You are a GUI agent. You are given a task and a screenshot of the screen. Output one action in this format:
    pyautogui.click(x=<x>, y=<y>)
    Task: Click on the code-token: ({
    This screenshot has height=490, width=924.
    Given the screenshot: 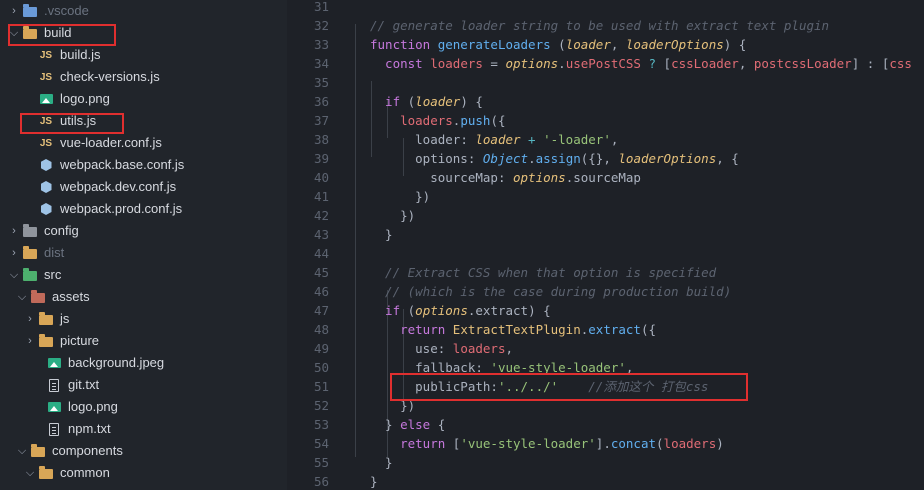 What is the action you would take?
    pyautogui.click(x=498, y=120)
    